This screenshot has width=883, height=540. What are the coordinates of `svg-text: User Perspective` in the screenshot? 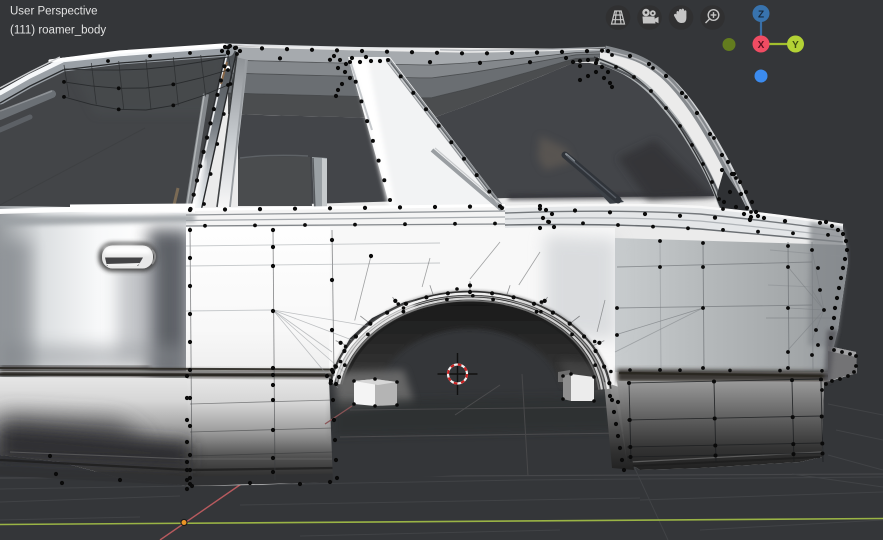 It's located at (54, 12).